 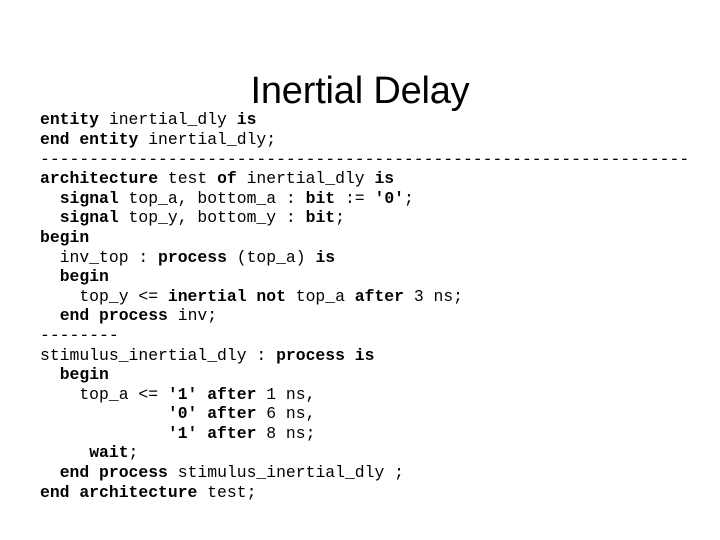 What do you see at coordinates (104, 296) in the screenshot?
I see `code-text: top_y <=` at bounding box center [104, 296].